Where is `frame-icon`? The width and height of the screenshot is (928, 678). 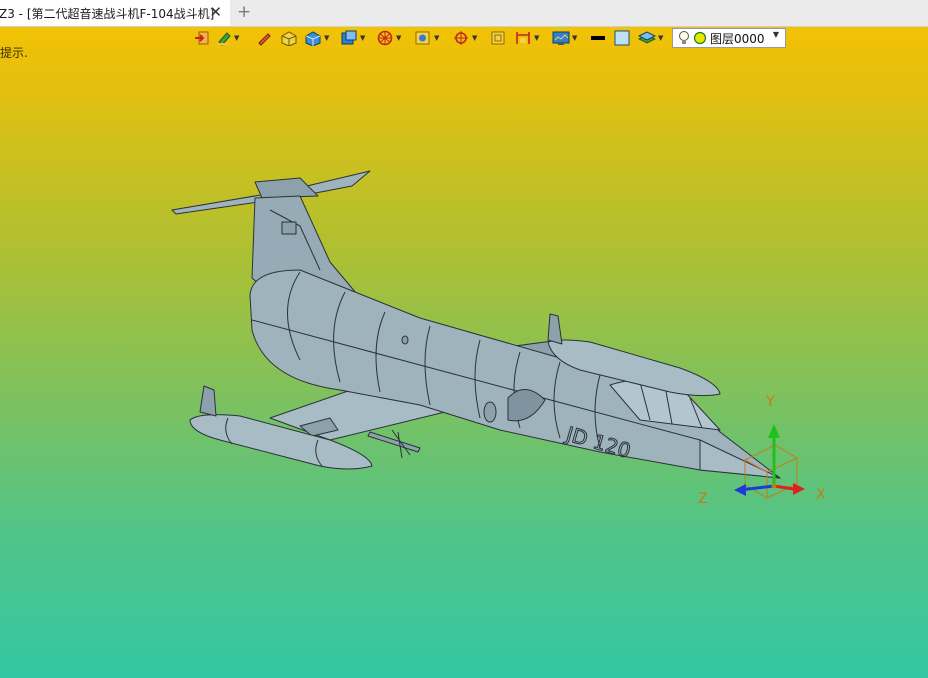 frame-icon is located at coordinates (498, 38).